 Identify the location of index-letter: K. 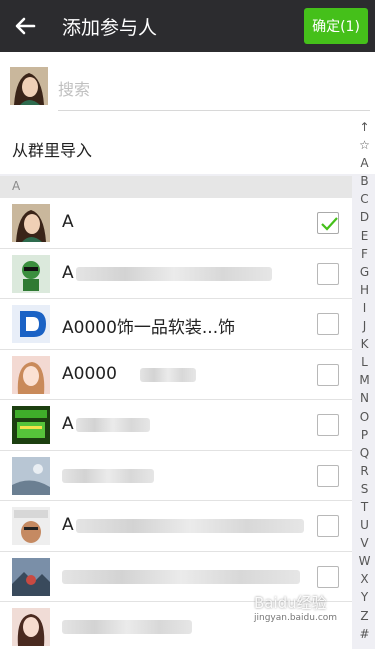
(364, 344).